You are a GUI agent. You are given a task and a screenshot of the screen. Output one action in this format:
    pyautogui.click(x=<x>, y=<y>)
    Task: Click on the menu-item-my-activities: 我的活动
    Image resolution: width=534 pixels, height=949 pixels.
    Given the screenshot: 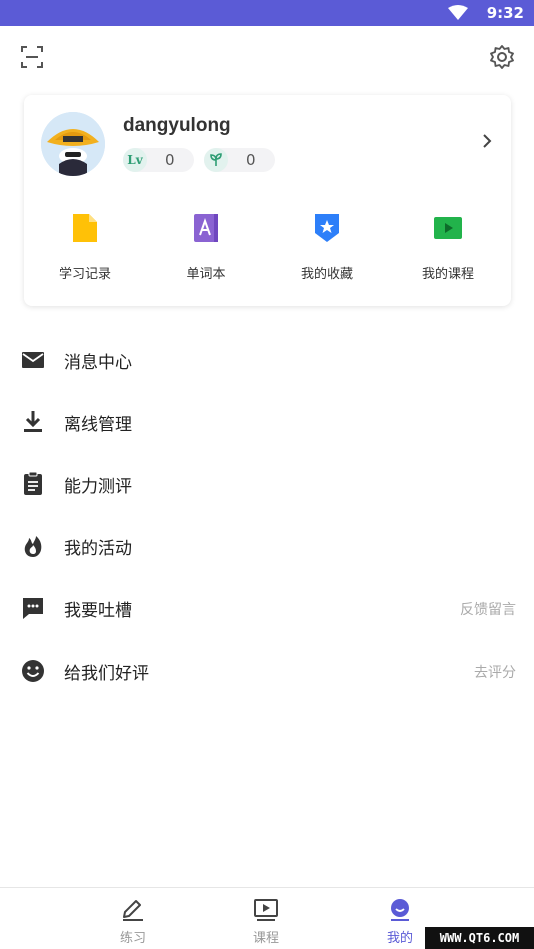 What is the action you would take?
    pyautogui.click(x=267, y=546)
    